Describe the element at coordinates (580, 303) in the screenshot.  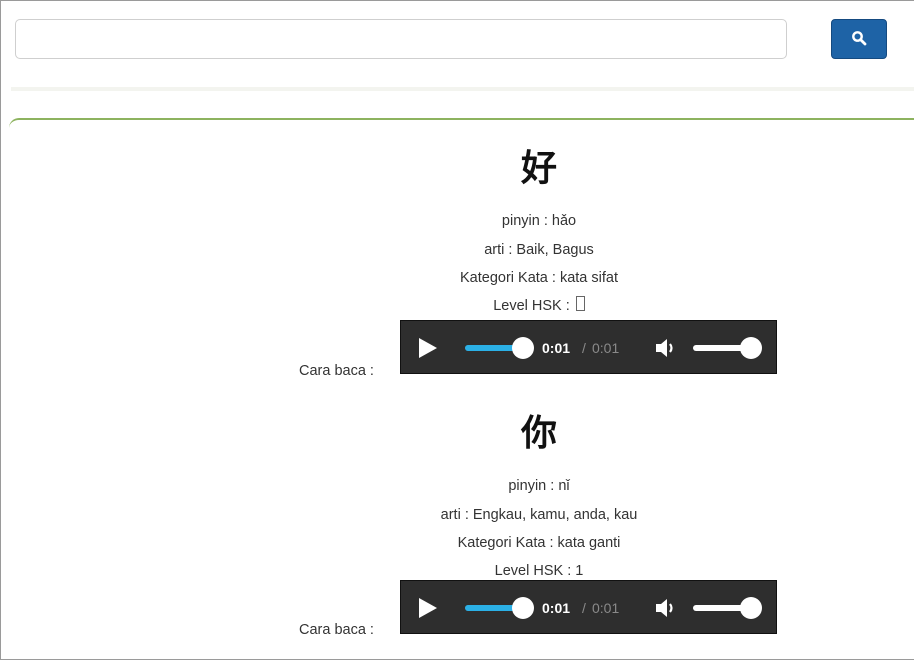
I see `missing-glyph-icon` at that location.